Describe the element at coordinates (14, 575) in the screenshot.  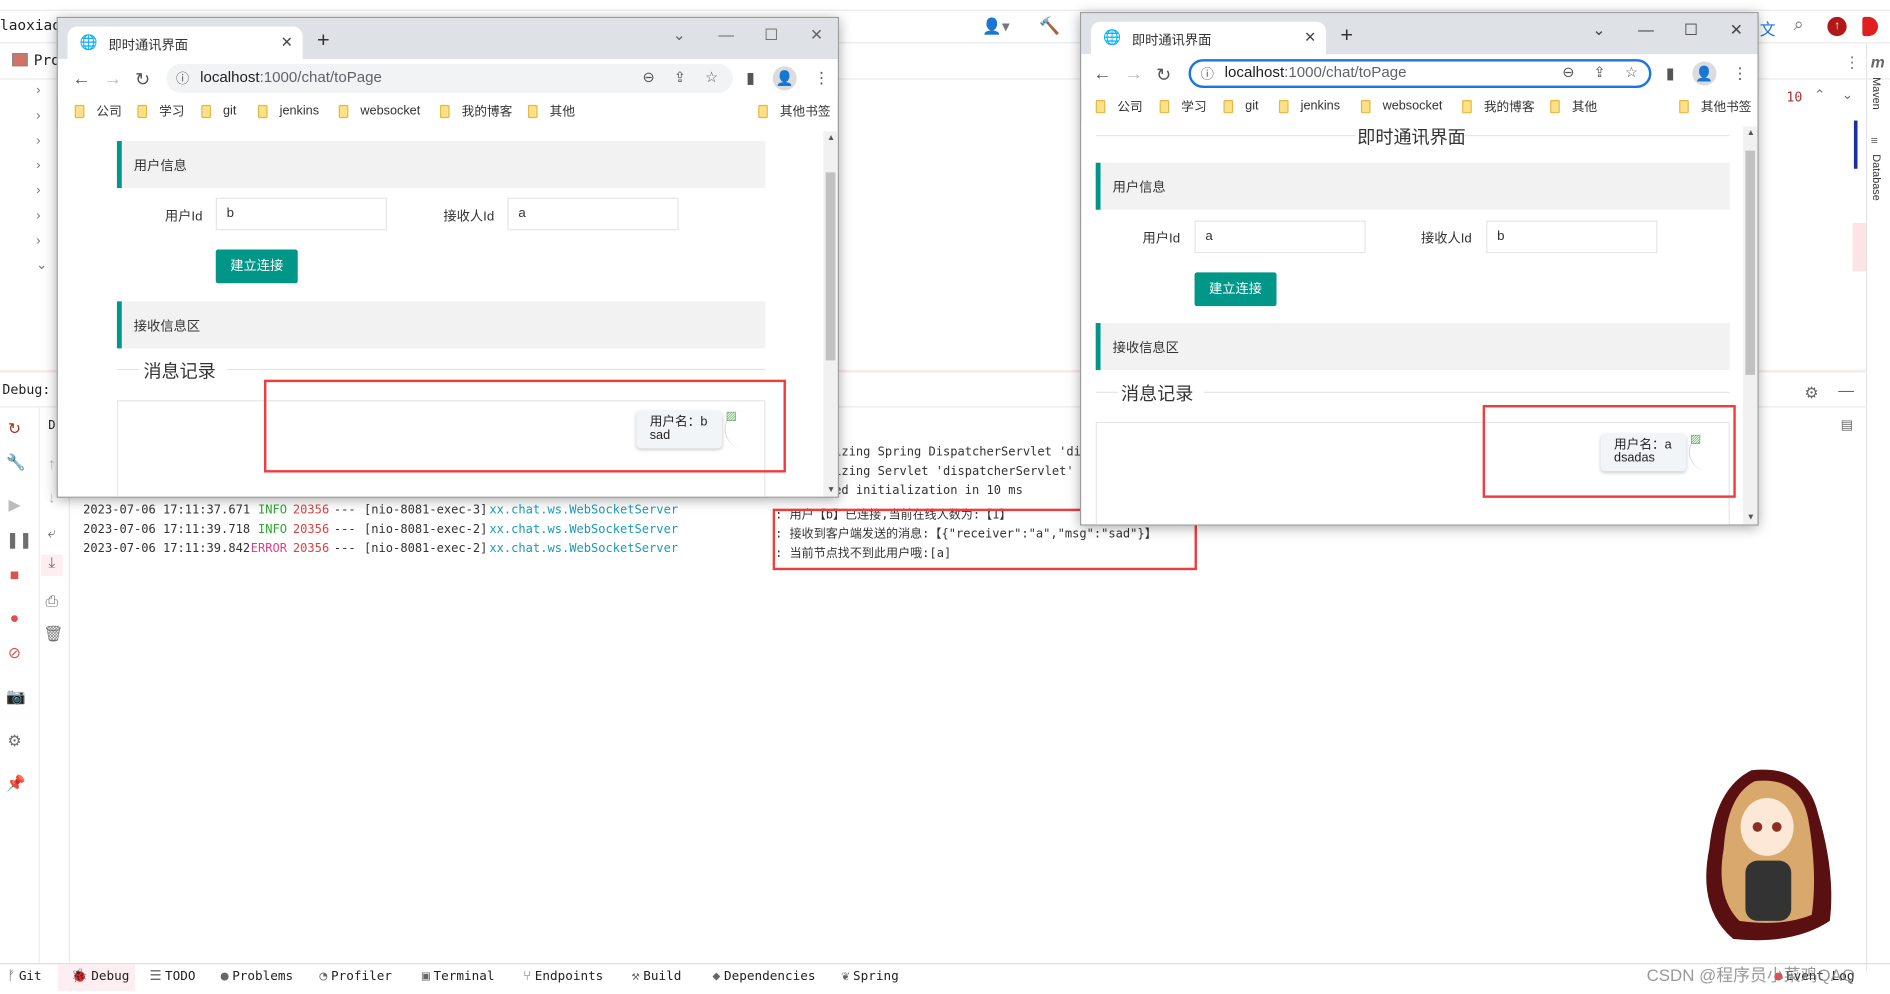
I see `stop-icon: ■` at that location.